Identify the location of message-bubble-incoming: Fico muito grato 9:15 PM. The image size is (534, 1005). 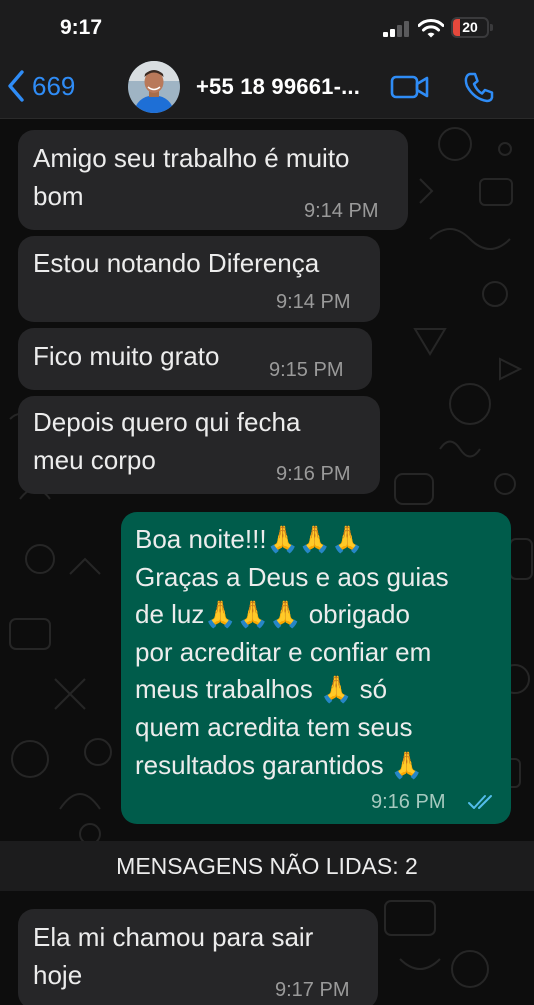
(195, 359).